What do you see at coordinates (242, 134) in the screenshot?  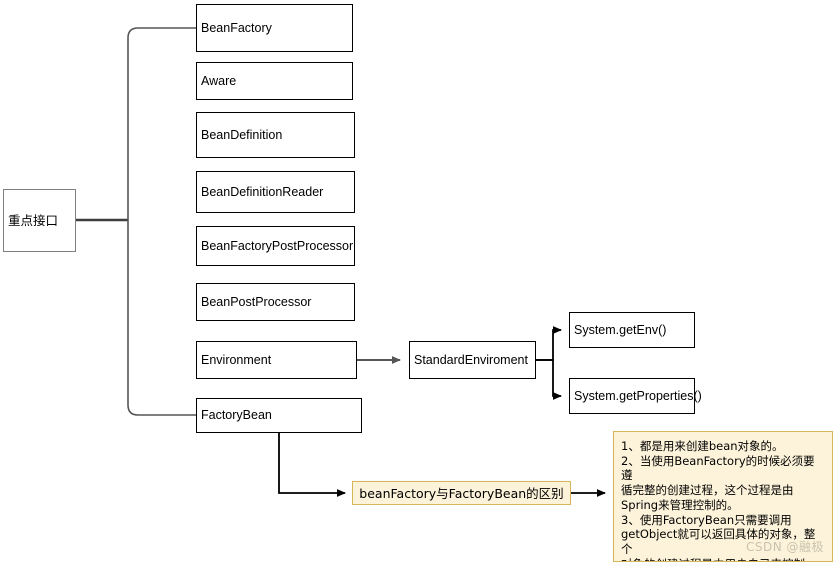 I see `node-beandefinition-label: BeanDefinition` at bounding box center [242, 134].